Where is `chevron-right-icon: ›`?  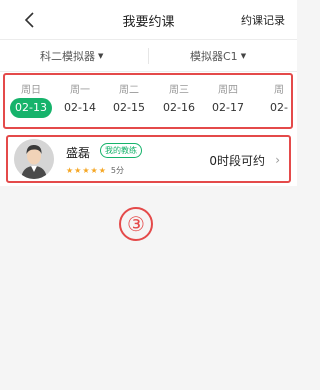
chevron-right-icon: › is located at coordinates (277, 160).